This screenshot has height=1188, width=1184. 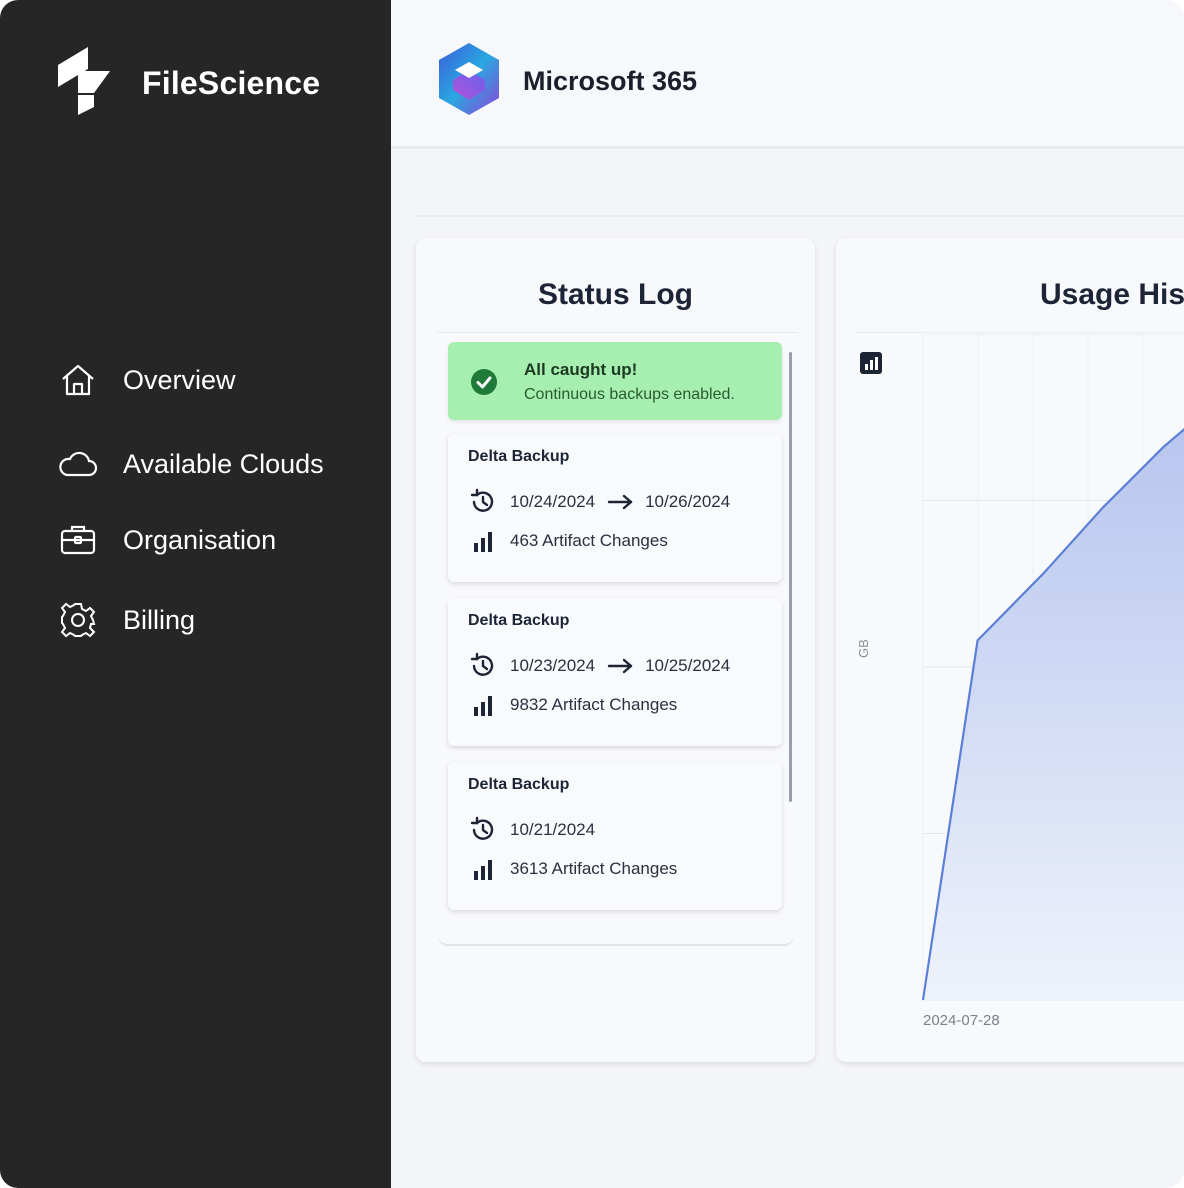 I want to click on usage-area, so click(x=1053, y=714).